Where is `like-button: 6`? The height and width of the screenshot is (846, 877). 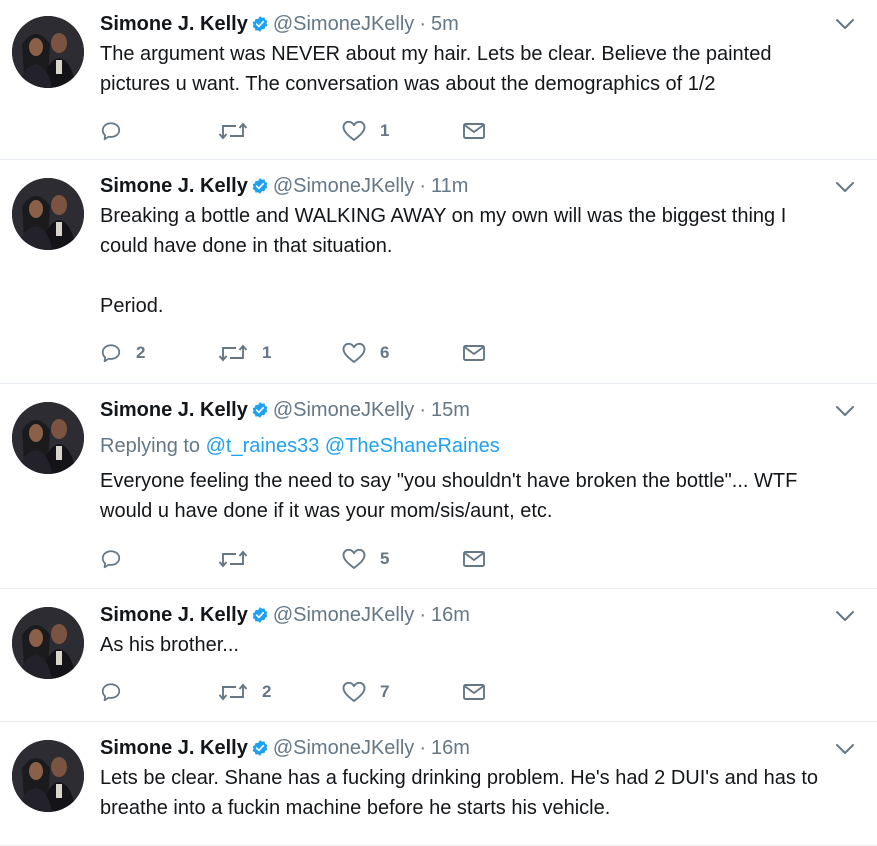 like-button: 6 is located at coordinates (402, 353).